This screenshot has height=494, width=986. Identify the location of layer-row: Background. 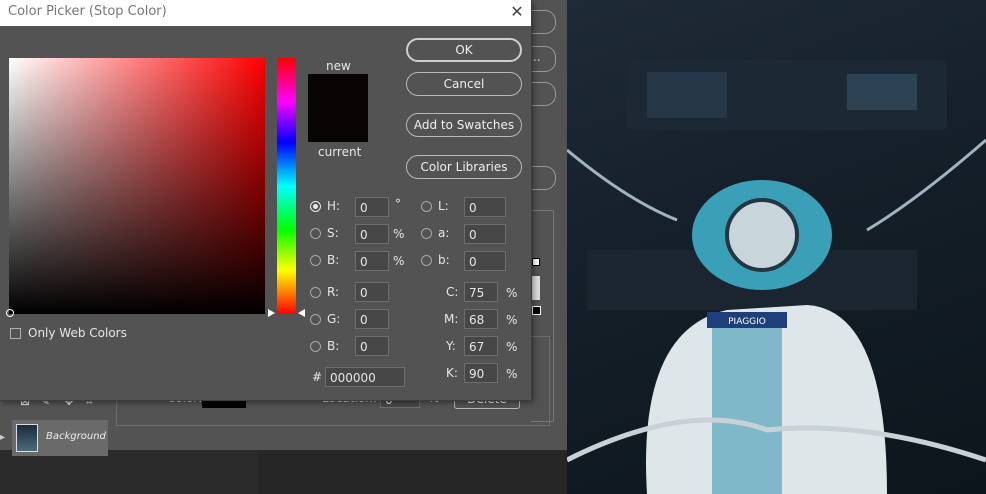
(60, 438).